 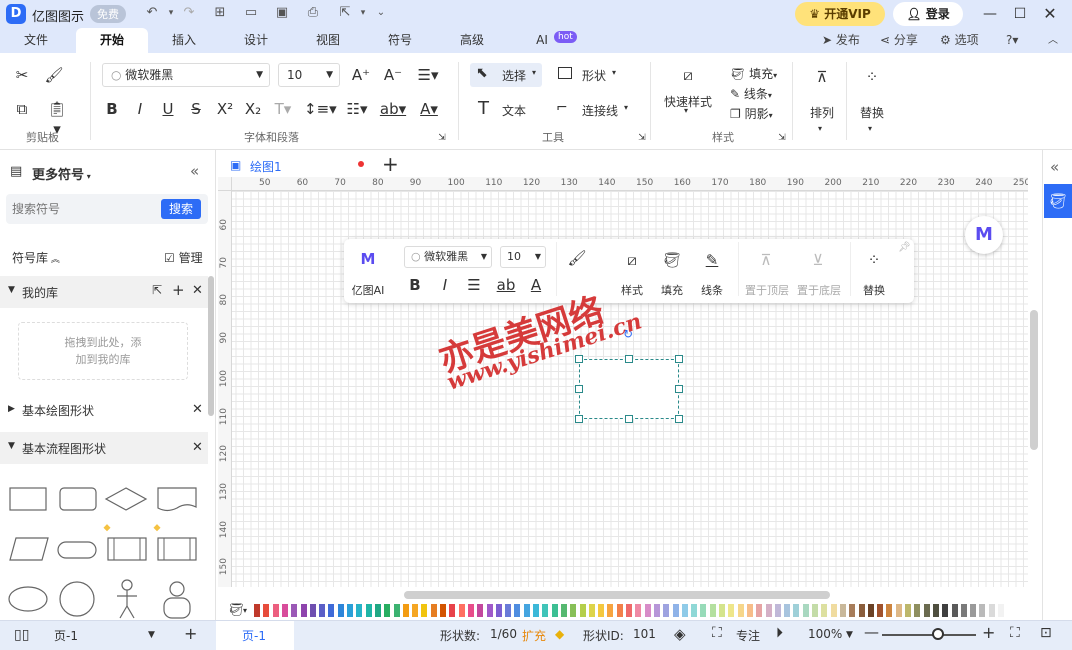 I want to click on replace-icon: ⁘, so click(x=874, y=260).